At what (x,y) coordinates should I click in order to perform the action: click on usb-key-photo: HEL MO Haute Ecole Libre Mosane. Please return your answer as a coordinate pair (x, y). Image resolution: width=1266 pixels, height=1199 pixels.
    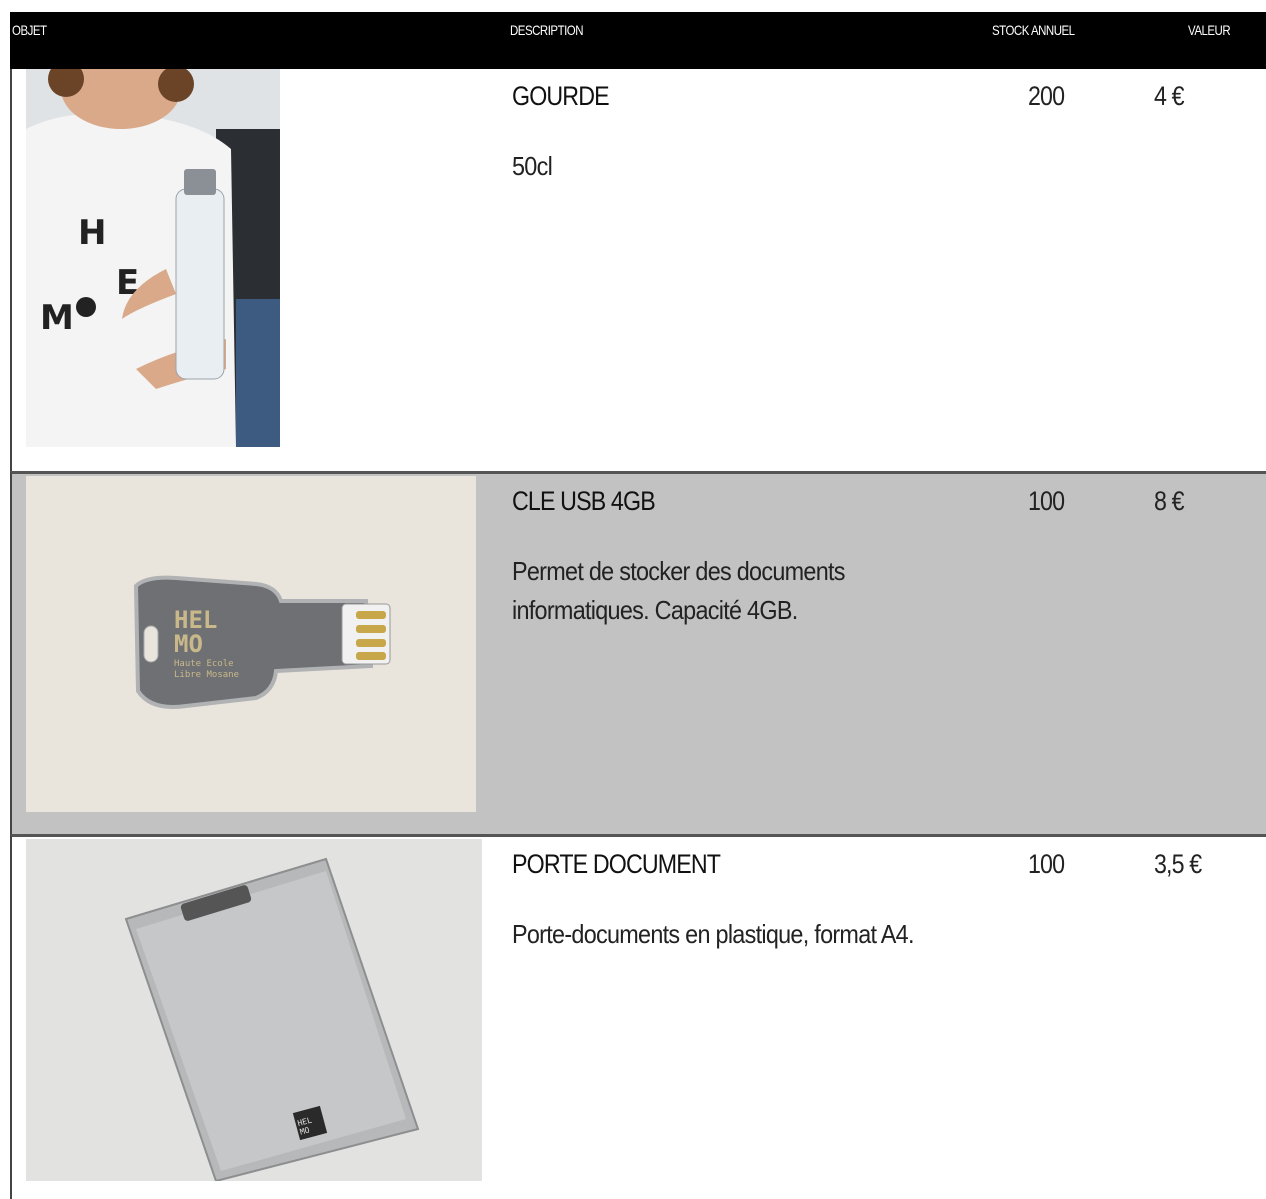
    Looking at the image, I should click on (251, 644).